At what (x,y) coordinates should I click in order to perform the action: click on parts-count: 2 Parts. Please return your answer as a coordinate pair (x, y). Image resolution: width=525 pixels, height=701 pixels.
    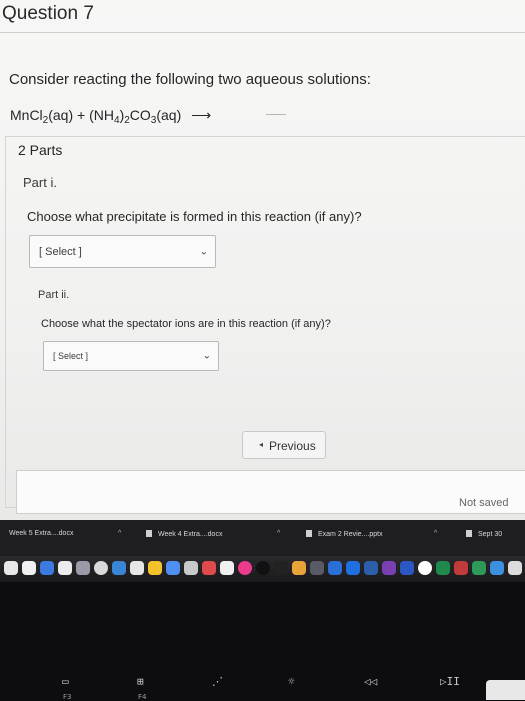
    Looking at the image, I should click on (40, 150).